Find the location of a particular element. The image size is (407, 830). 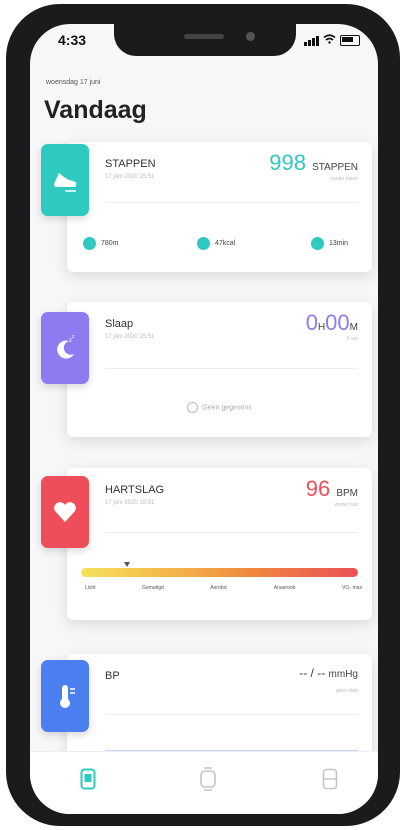

shoe-icon is located at coordinates (65, 182).